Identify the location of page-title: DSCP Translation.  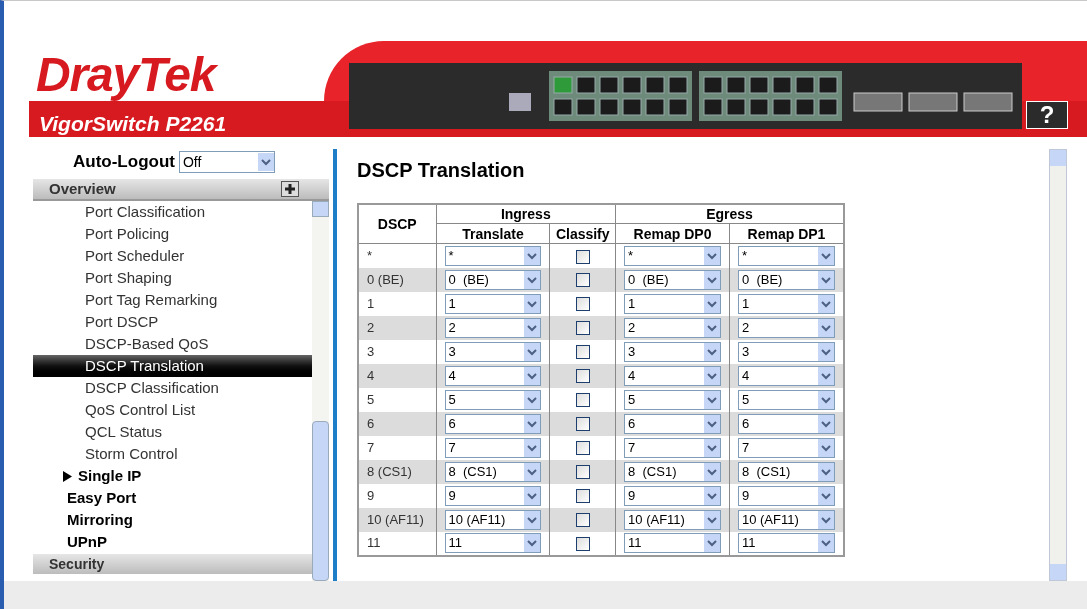
(441, 170).